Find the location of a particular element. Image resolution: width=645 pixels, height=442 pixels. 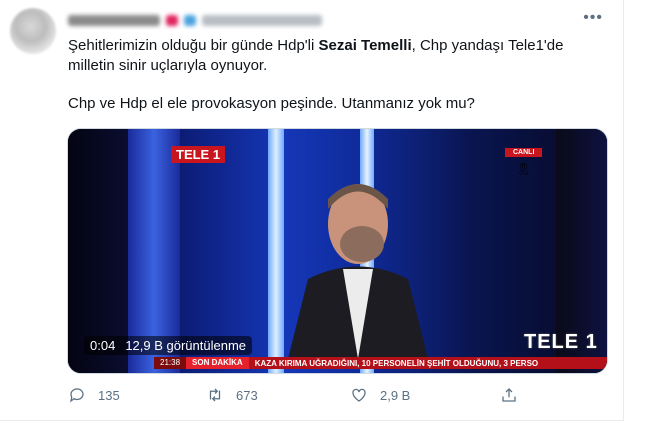

video-time: 0:04 is located at coordinates (103, 345).